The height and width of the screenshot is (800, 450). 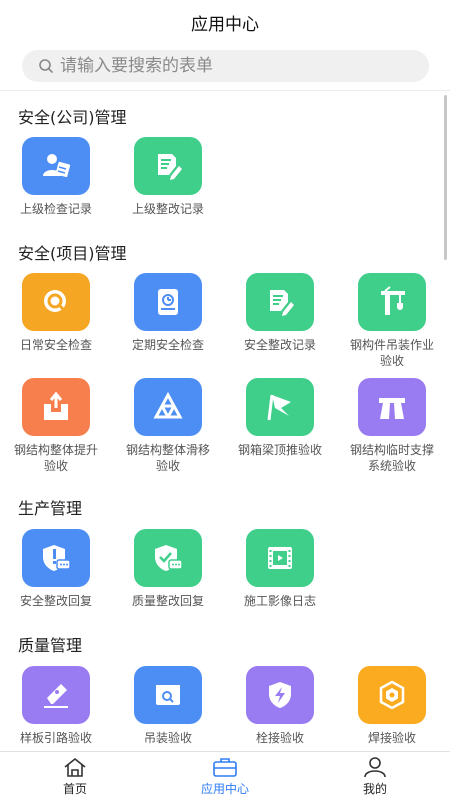 What do you see at coordinates (55, 345) in the screenshot?
I see `app-item-label: 日常安全检查` at bounding box center [55, 345].